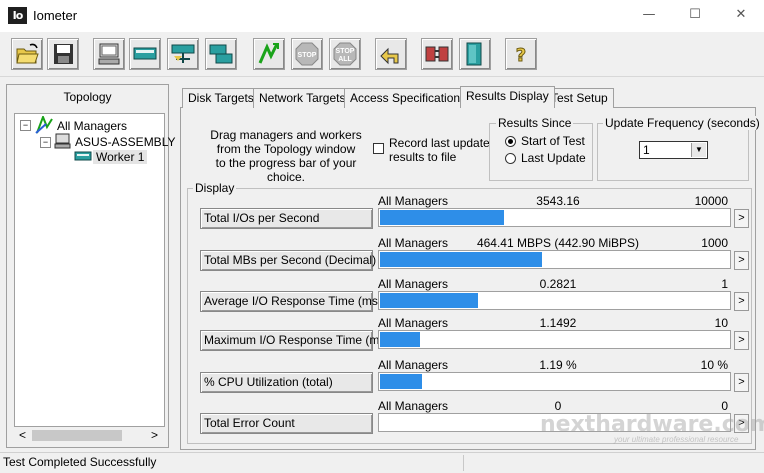 The image size is (764, 473). I want to click on display-button, so click(109, 54).